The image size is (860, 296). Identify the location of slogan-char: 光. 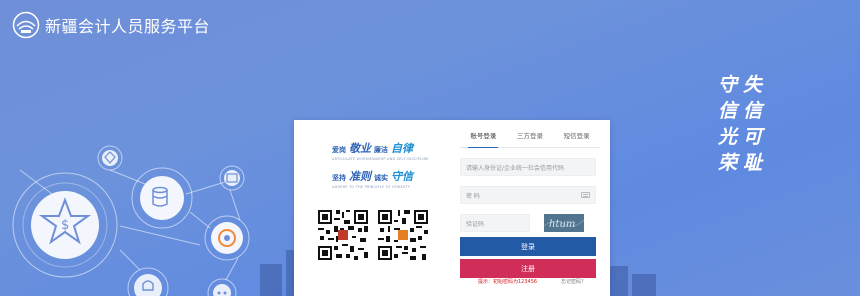
(728, 137).